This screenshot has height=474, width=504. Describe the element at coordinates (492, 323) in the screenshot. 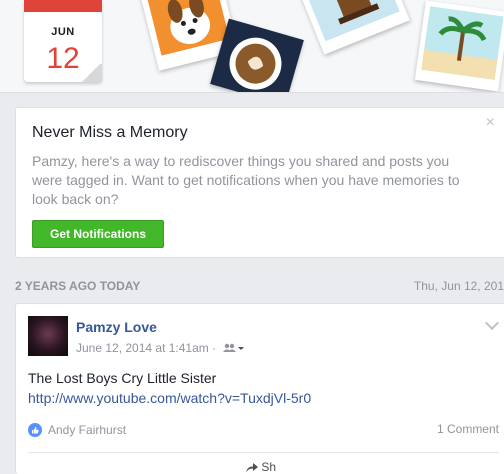

I see `post-options-chevron-icon` at that location.